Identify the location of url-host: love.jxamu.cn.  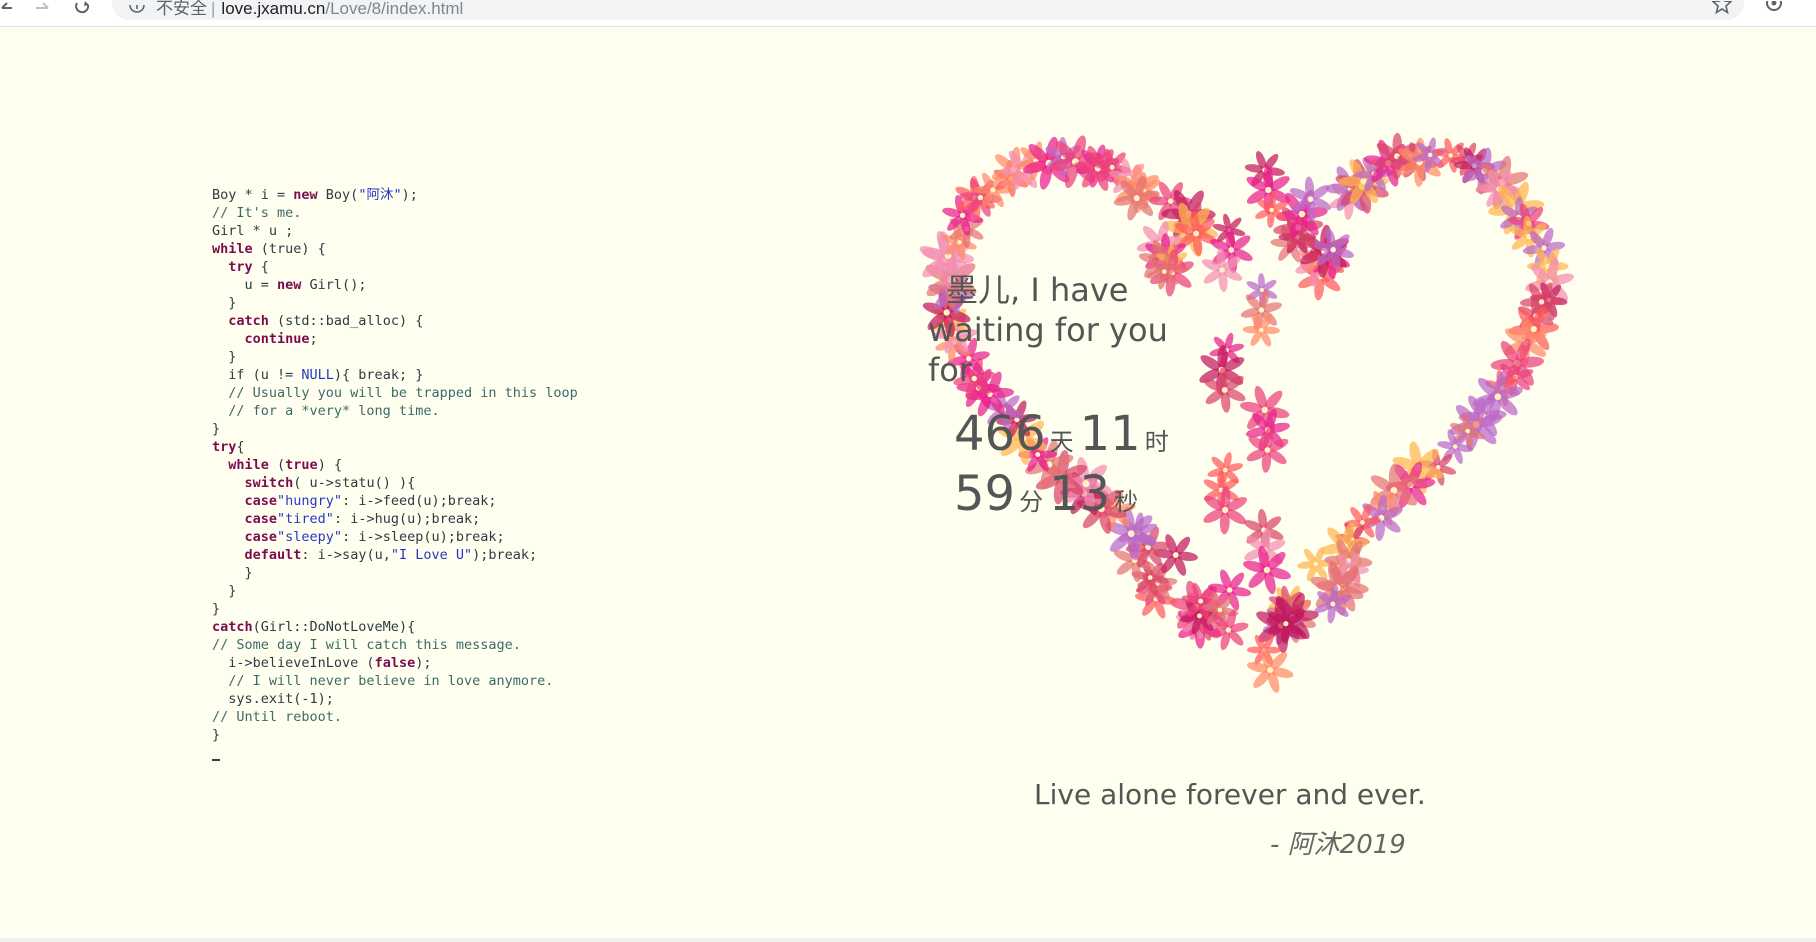
(273, 9).